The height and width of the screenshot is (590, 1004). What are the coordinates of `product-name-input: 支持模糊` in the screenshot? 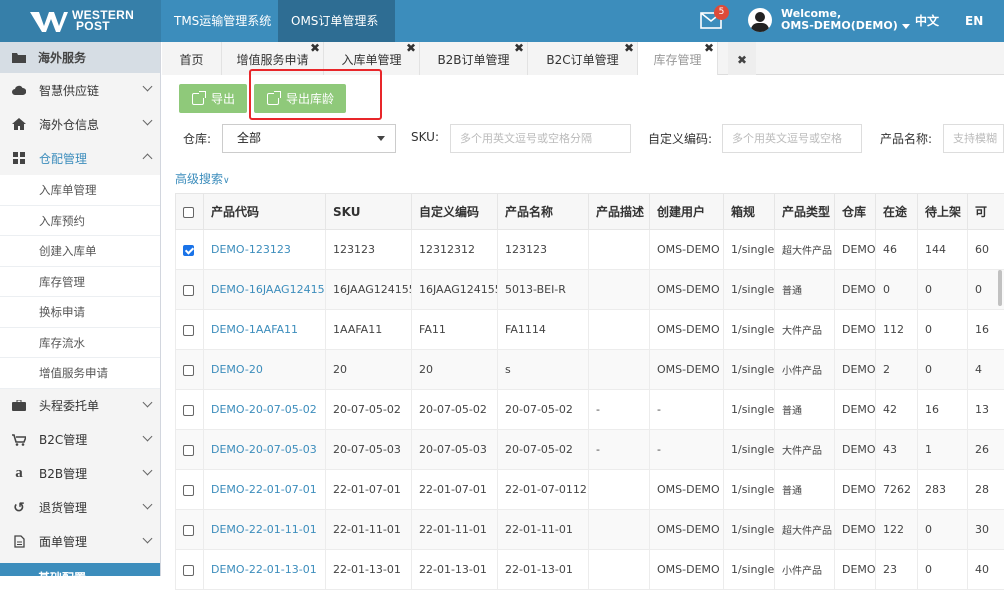 It's located at (973, 138).